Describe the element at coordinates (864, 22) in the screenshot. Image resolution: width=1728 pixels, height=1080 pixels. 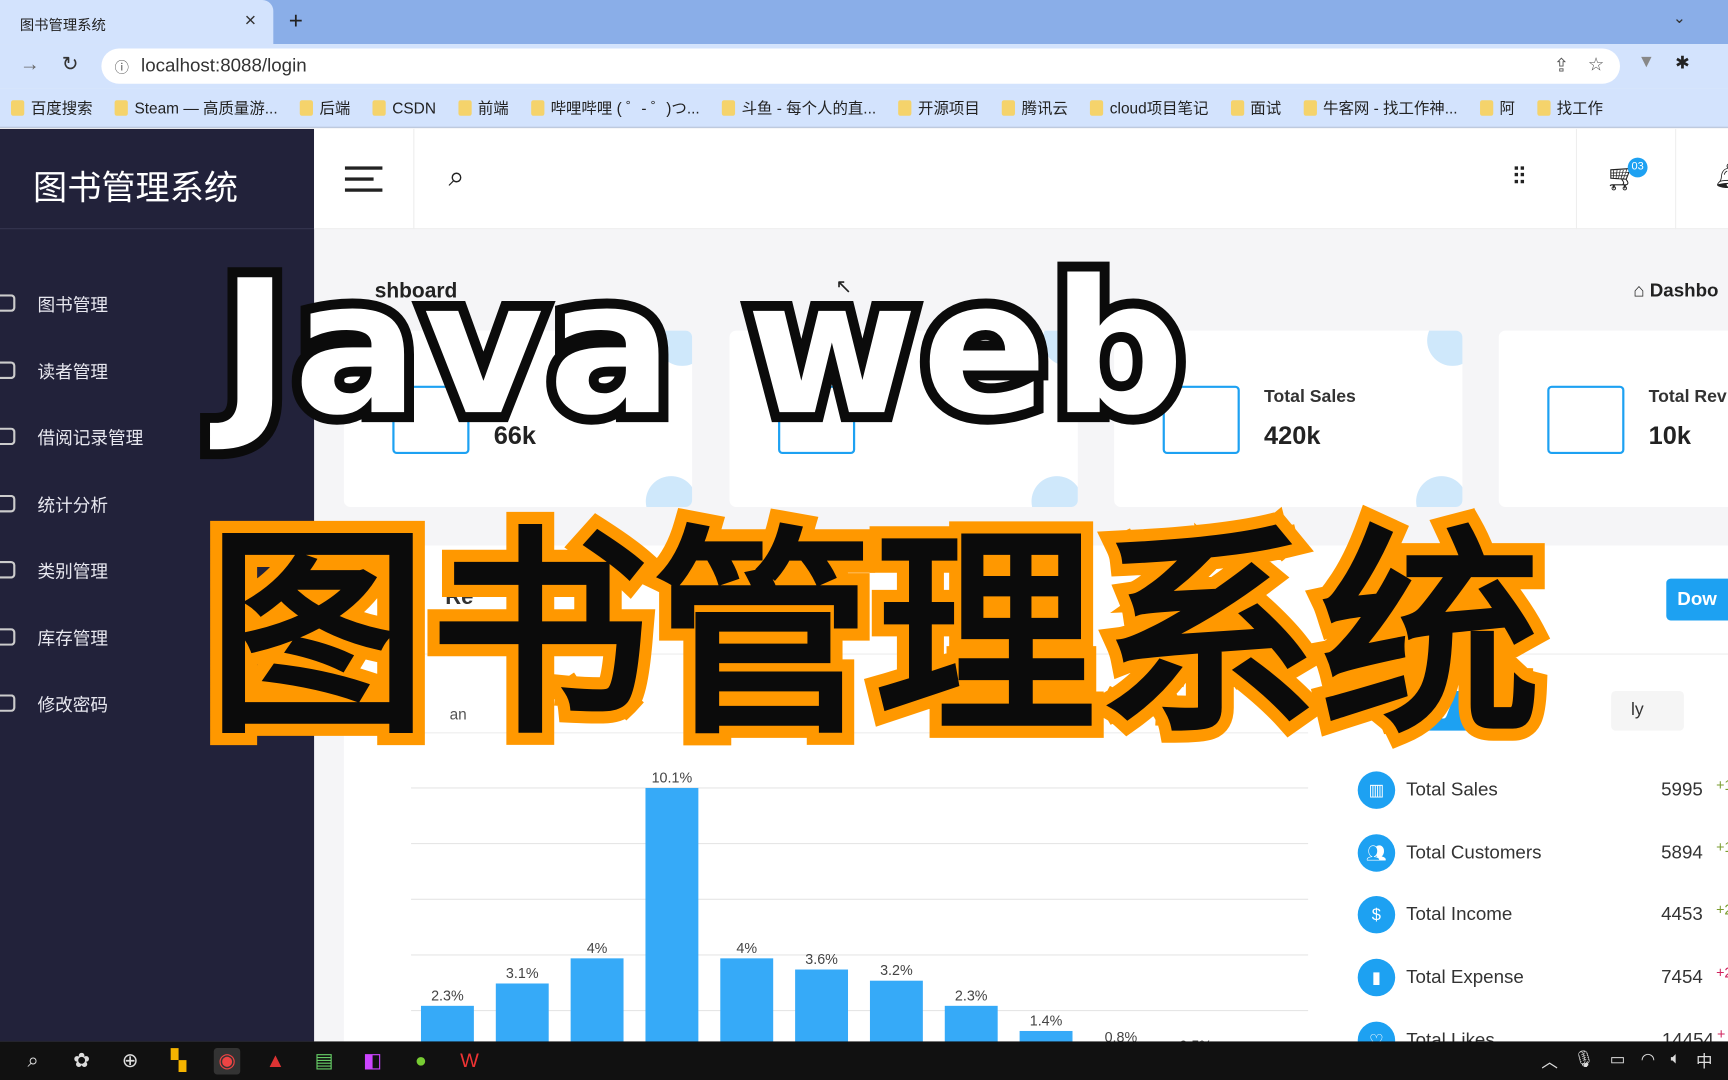
I see `browser-tab-bar: 图书管理系统 × + ⌄` at that location.